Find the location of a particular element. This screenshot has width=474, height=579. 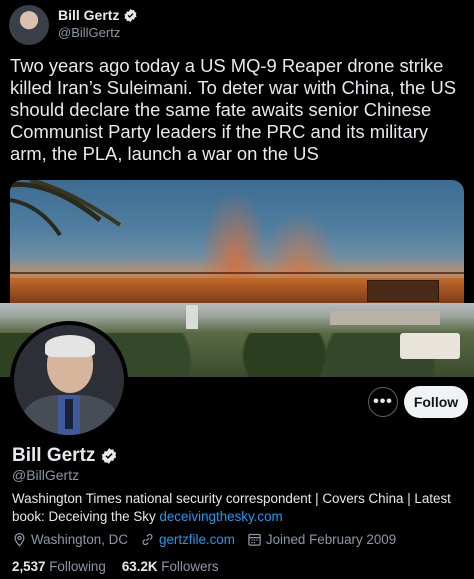

tweet-author-name-row: Bill Gertz is located at coordinates (98, 15).